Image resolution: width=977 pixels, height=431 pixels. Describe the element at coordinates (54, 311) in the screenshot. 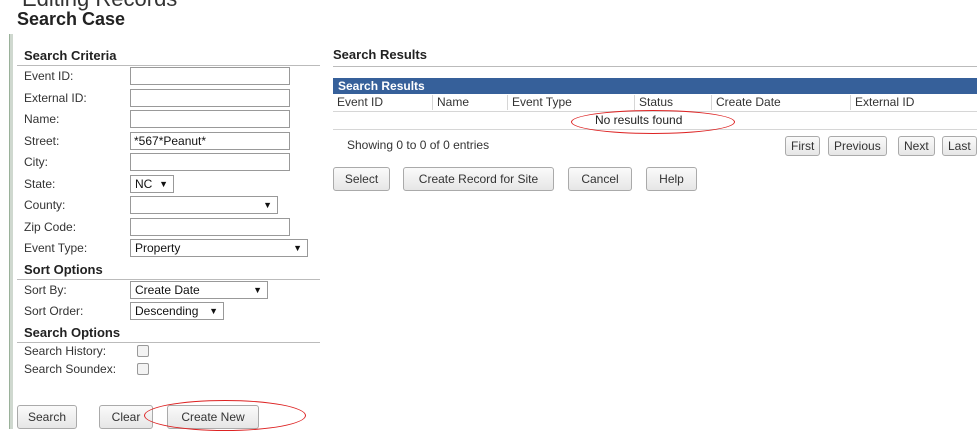

I see `sort-order-label: Sort Order:` at that location.